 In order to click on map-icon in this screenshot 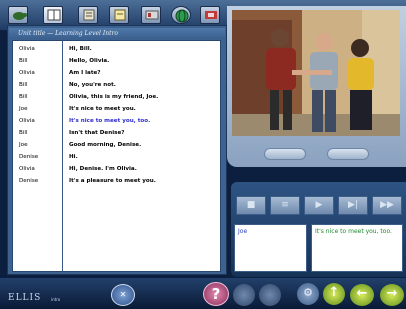, I will do `click(210, 15)`.